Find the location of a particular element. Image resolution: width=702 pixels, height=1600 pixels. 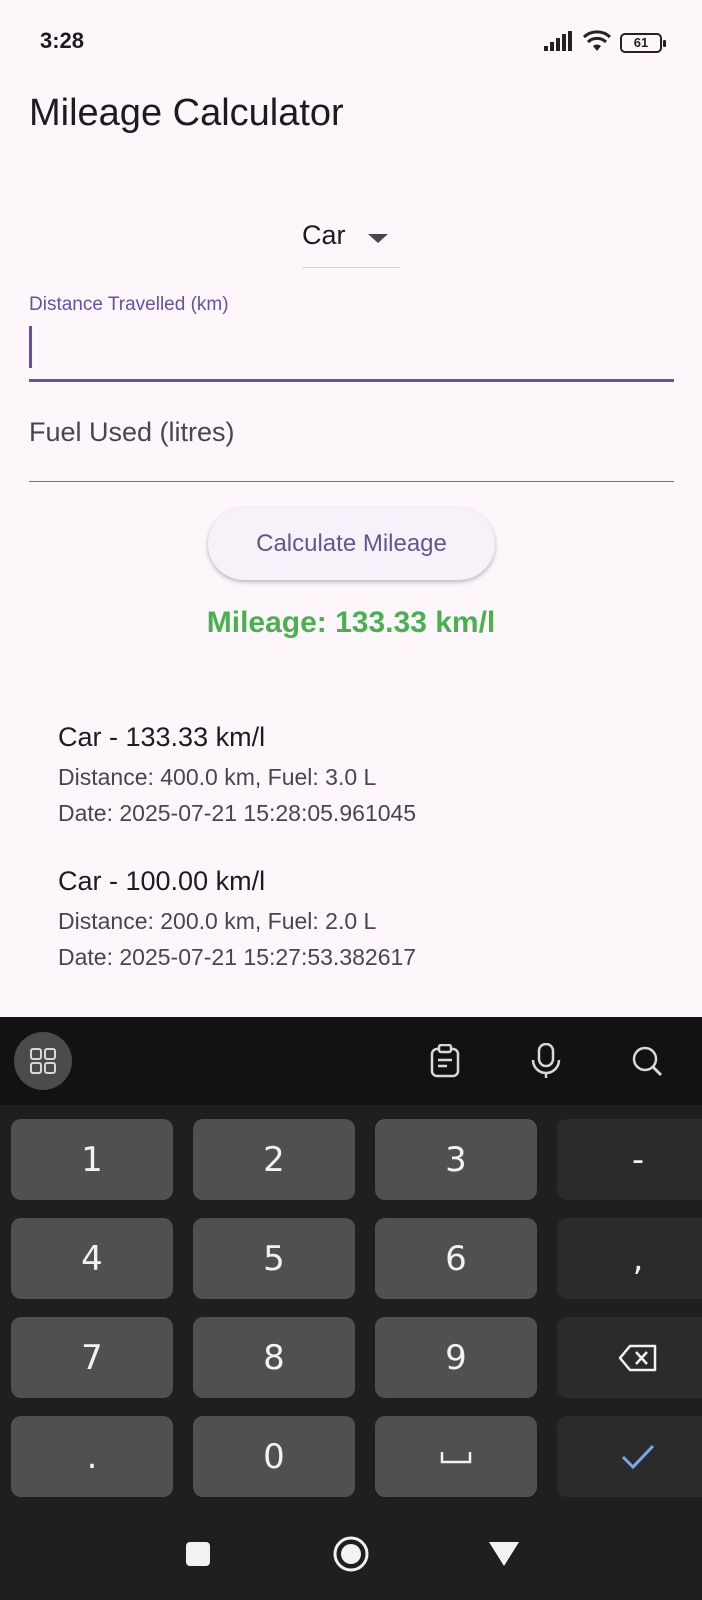

calculate-mileage-button: Calculate Mileage is located at coordinates (351, 544).